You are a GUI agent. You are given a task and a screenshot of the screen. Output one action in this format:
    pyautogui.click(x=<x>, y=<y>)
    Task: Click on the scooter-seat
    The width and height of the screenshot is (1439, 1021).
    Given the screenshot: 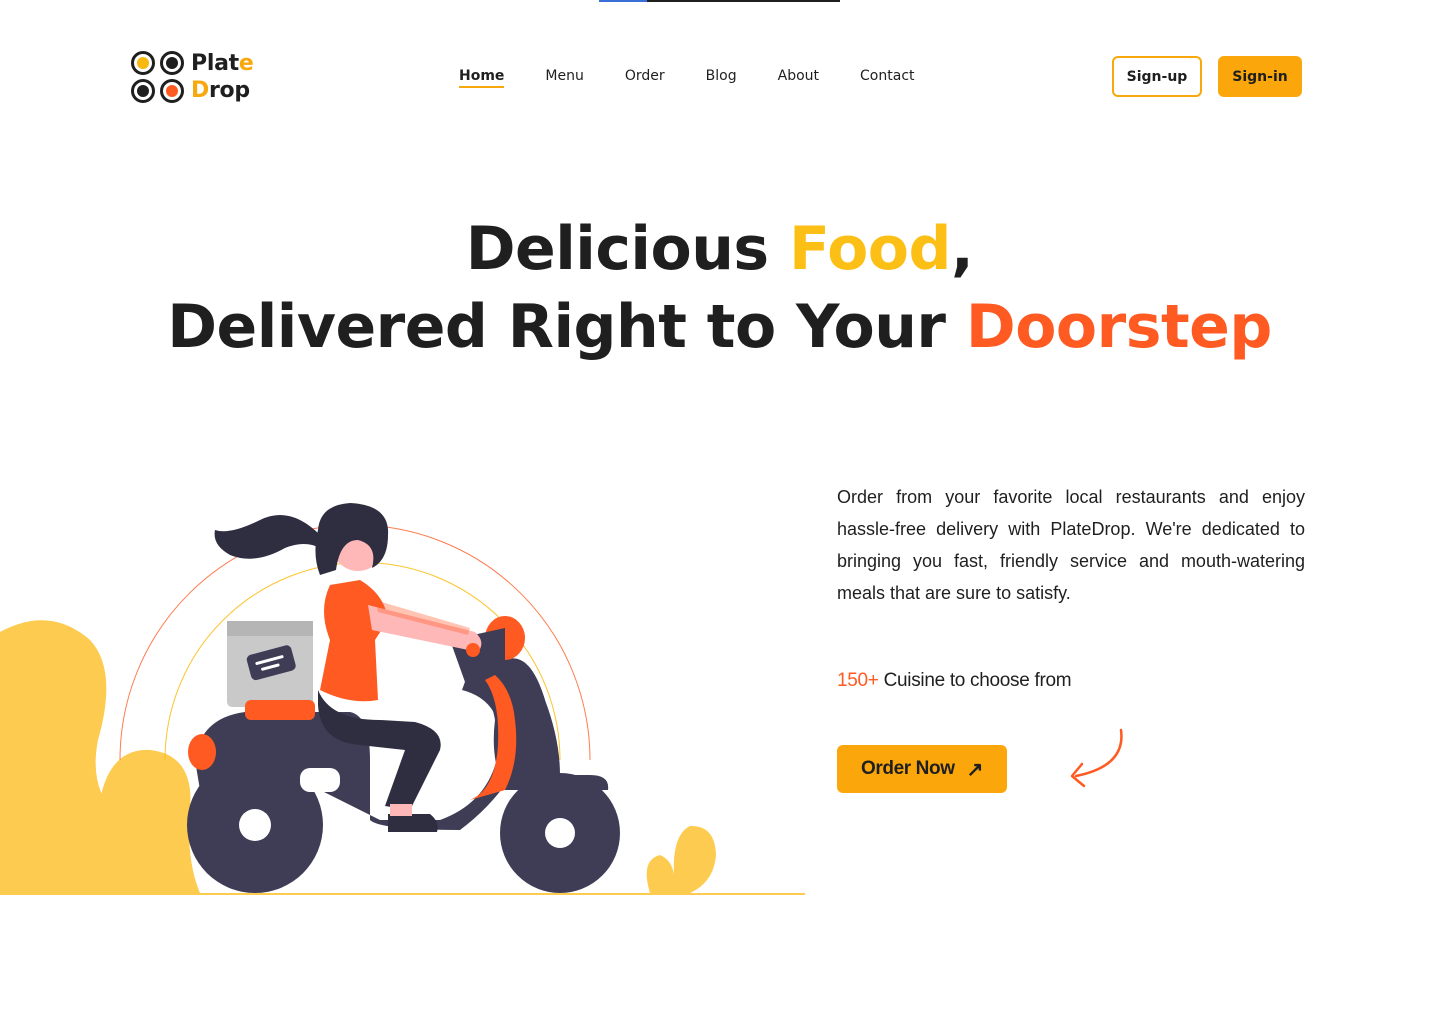 What is the action you would take?
    pyautogui.click(x=280, y=710)
    